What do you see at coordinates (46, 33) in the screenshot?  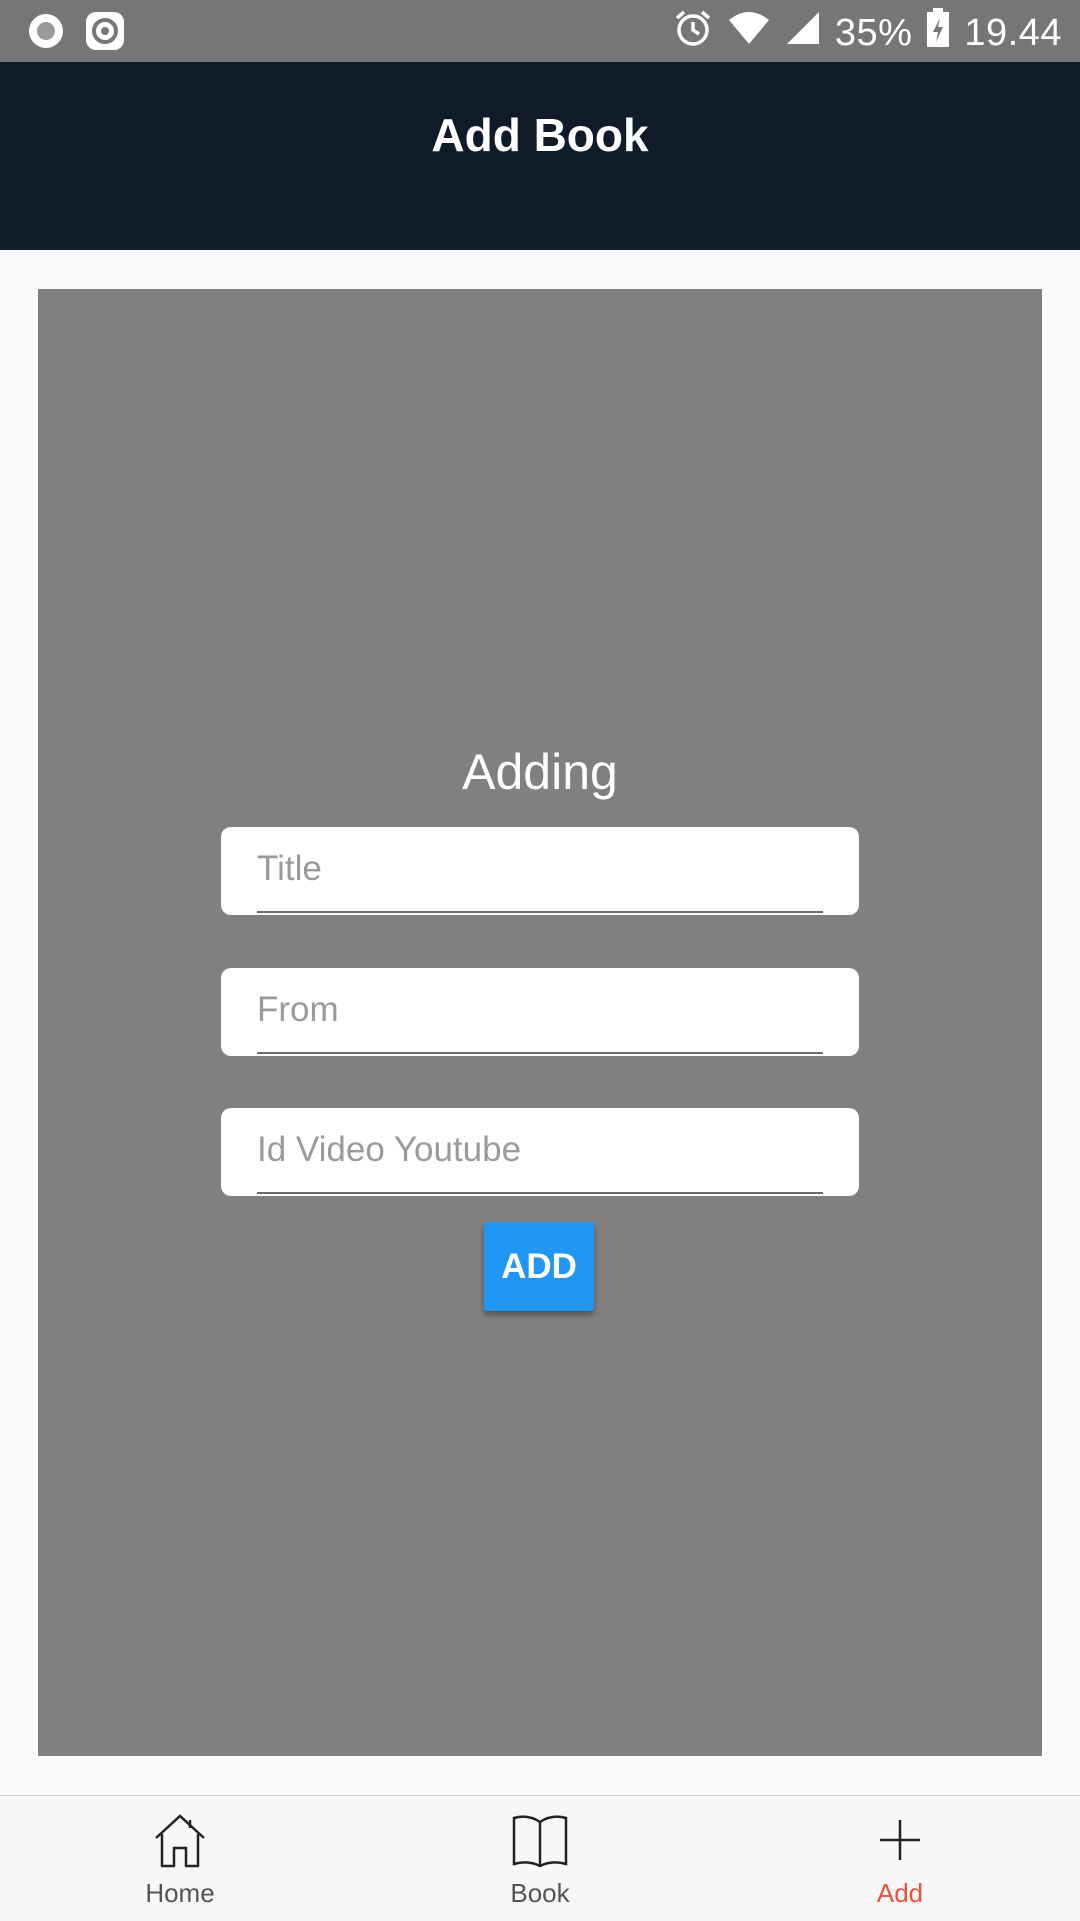 I see `record-icon` at bounding box center [46, 33].